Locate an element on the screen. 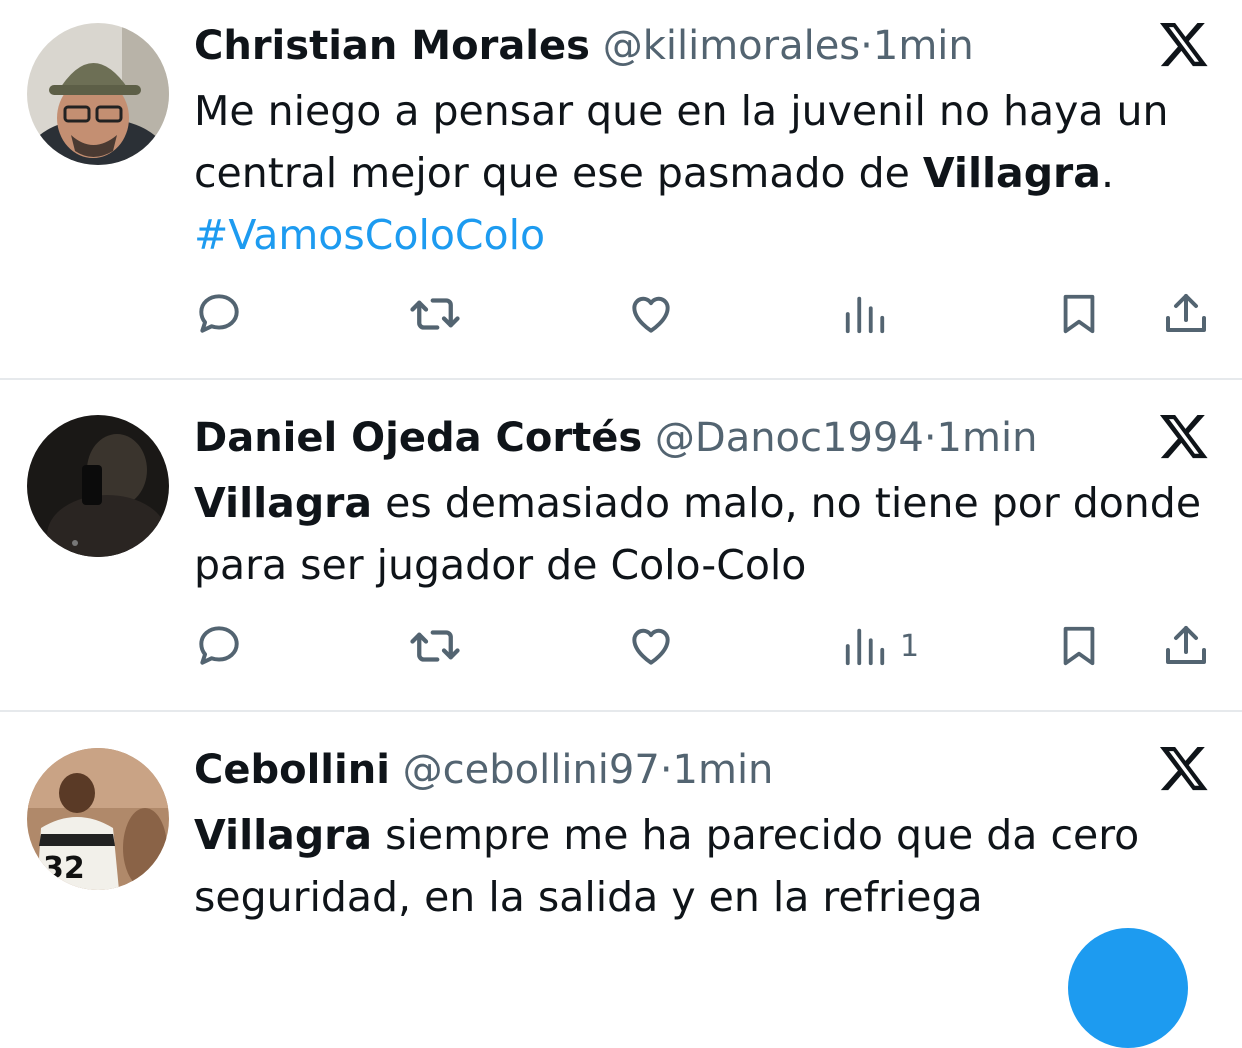 This screenshot has height=1048, width=1242. avatar-christian-morales is located at coordinates (98, 94).